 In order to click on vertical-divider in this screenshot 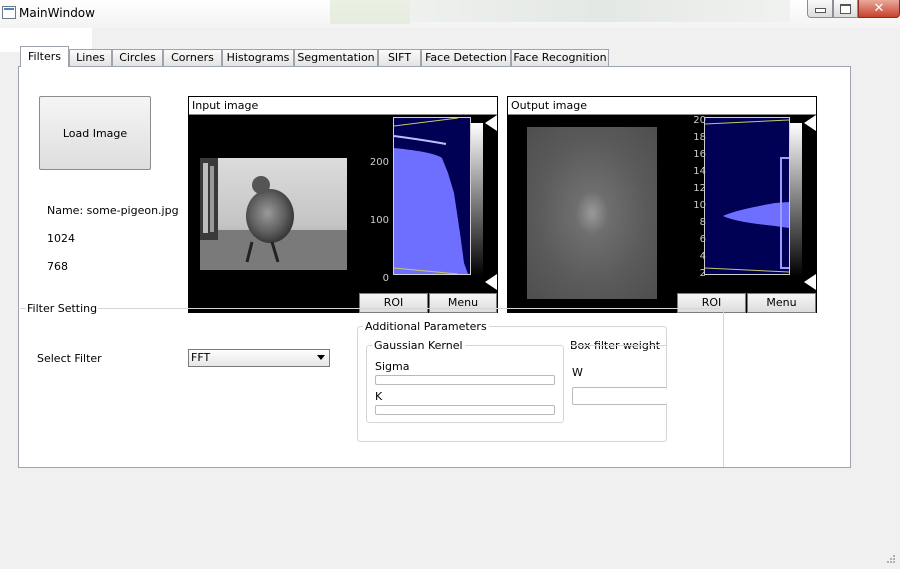, I will do `click(723, 388)`.